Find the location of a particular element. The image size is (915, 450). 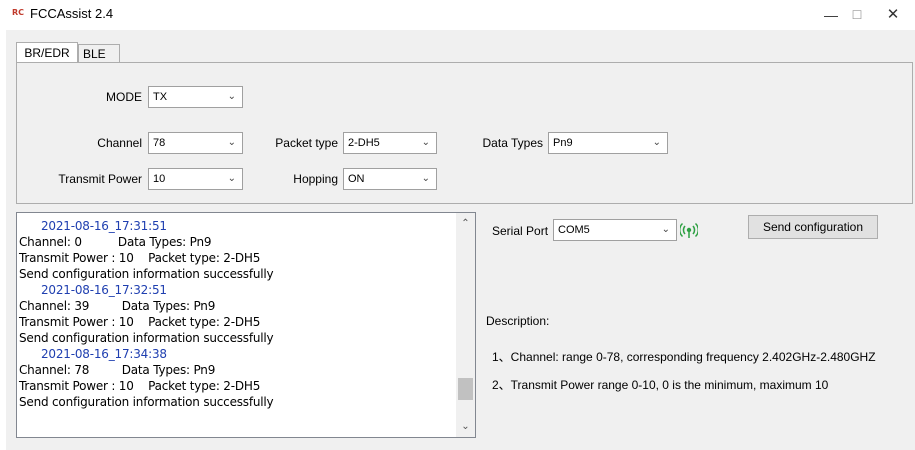

log-line: Channel: 0 Data Types: Pn9 is located at coordinates (115, 242).